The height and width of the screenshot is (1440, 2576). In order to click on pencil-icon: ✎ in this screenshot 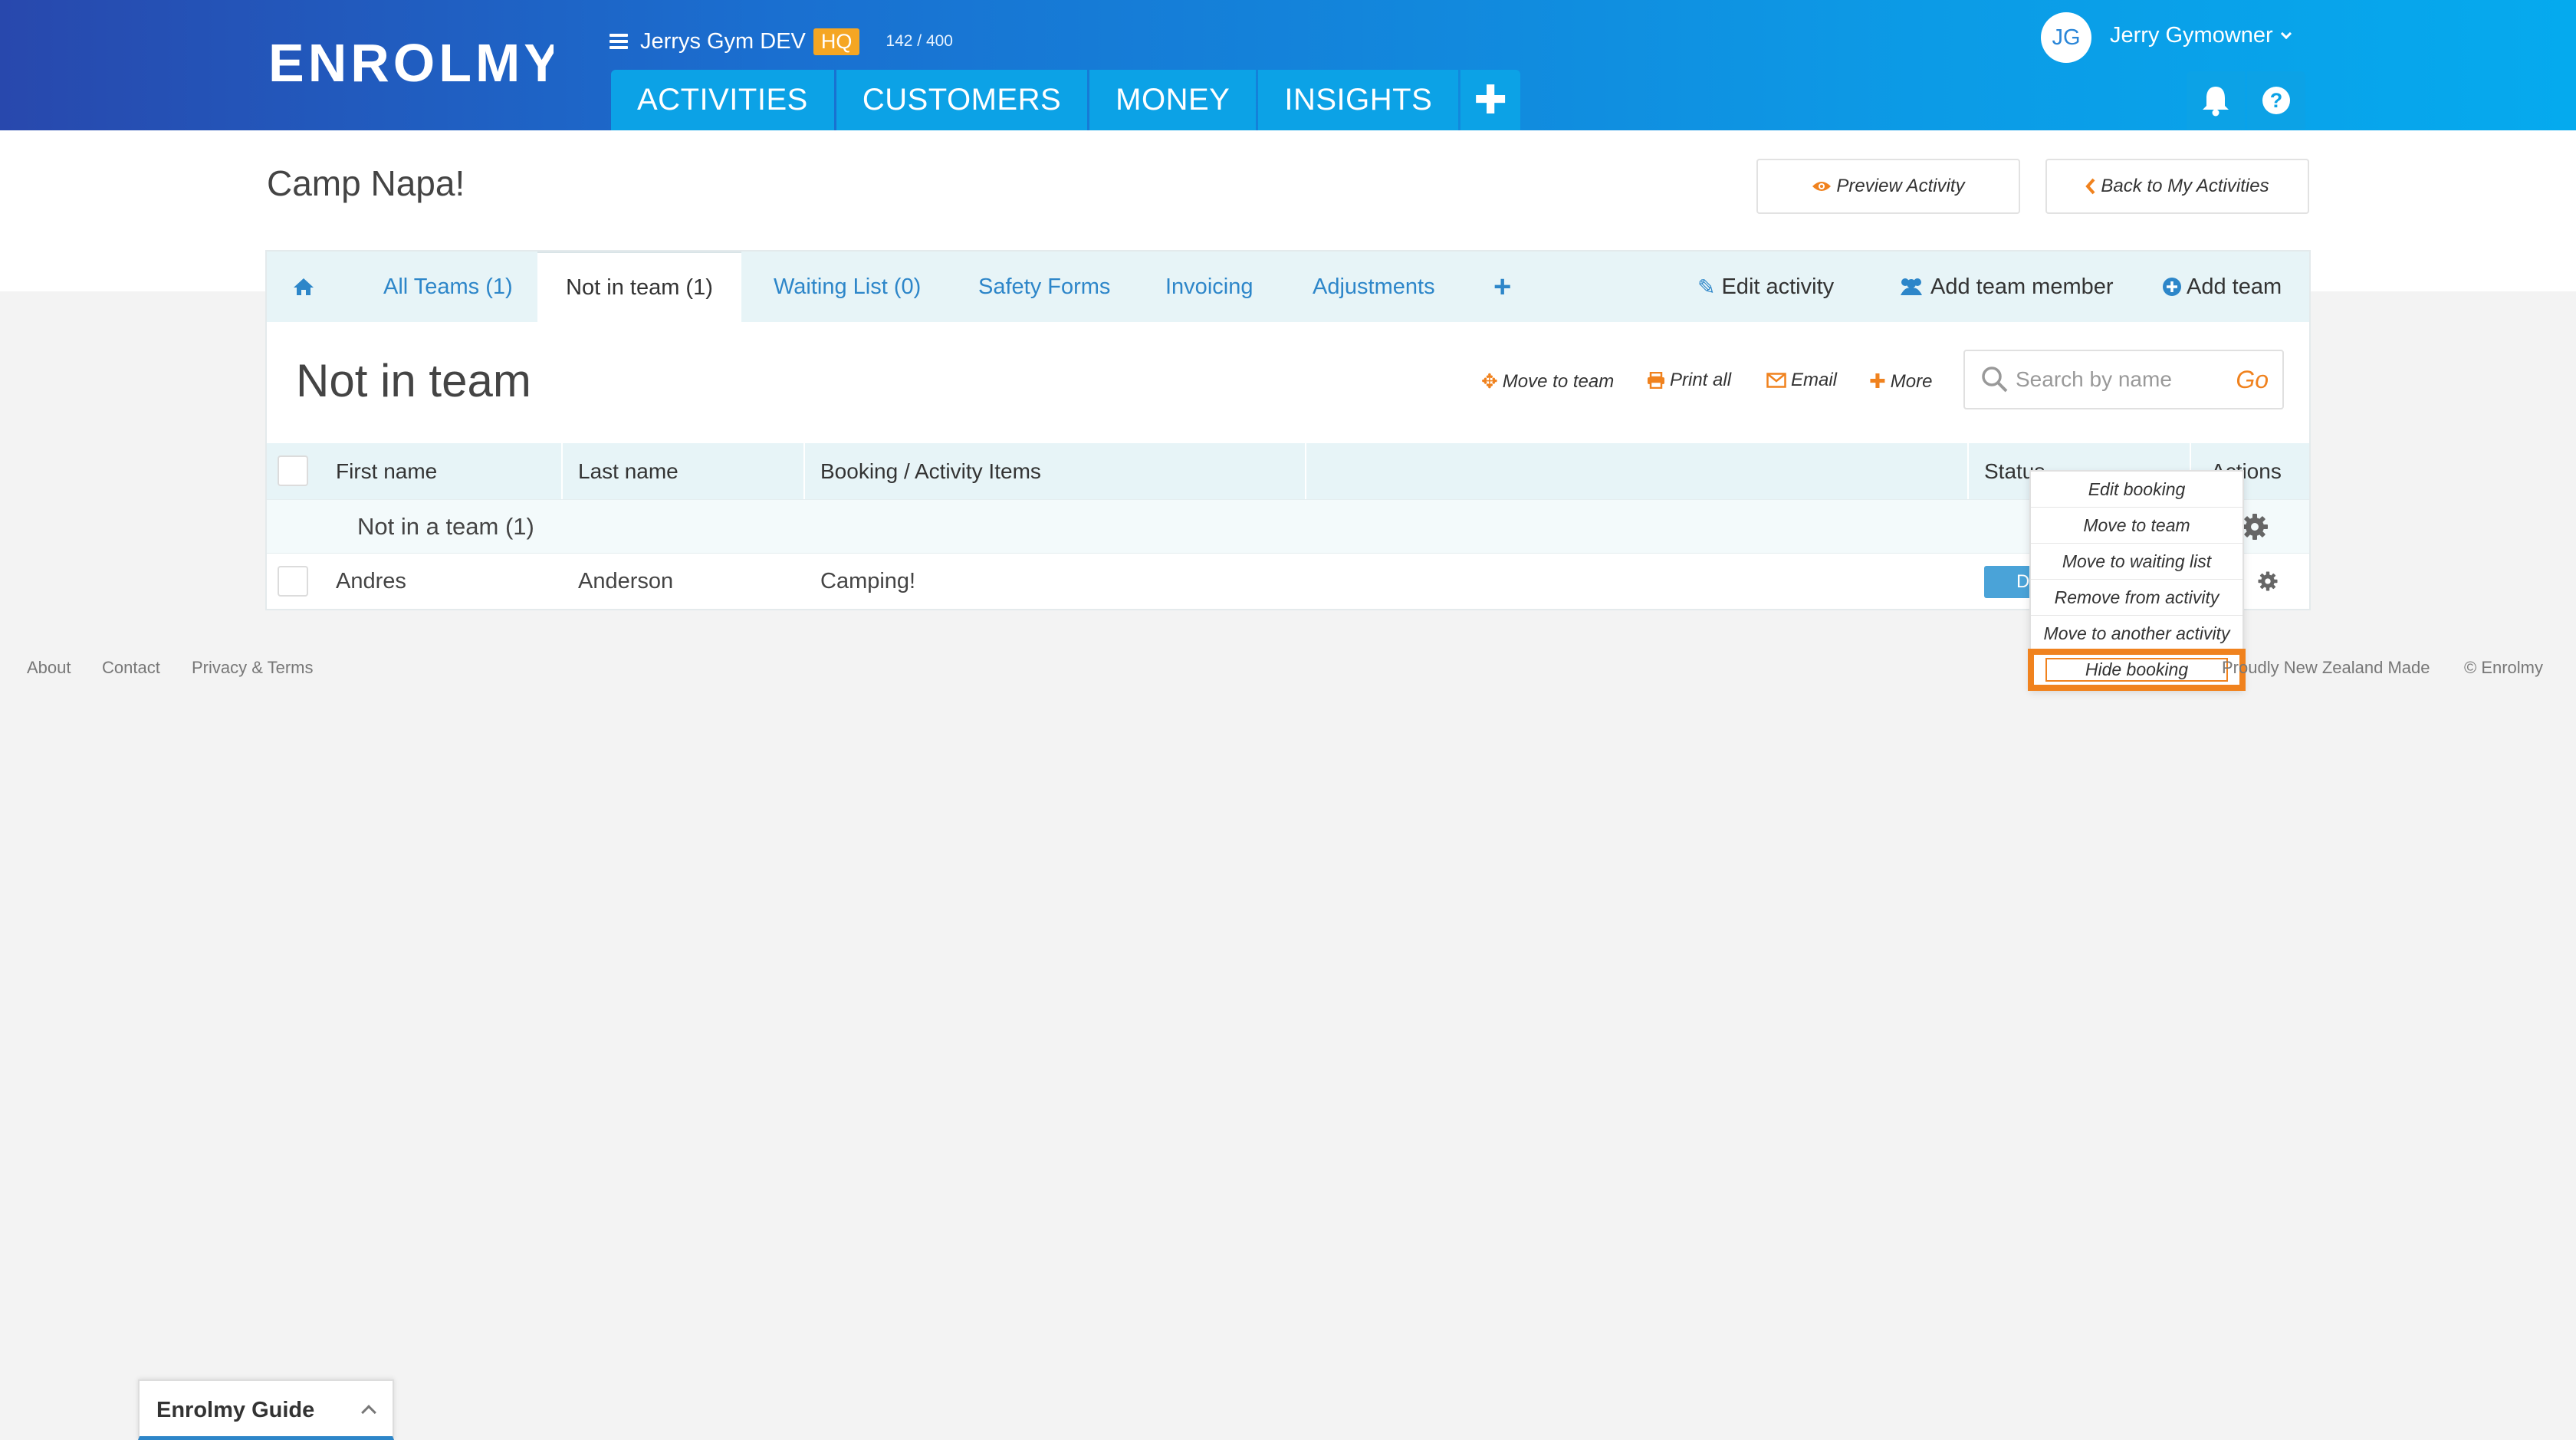, I will do `click(1707, 287)`.